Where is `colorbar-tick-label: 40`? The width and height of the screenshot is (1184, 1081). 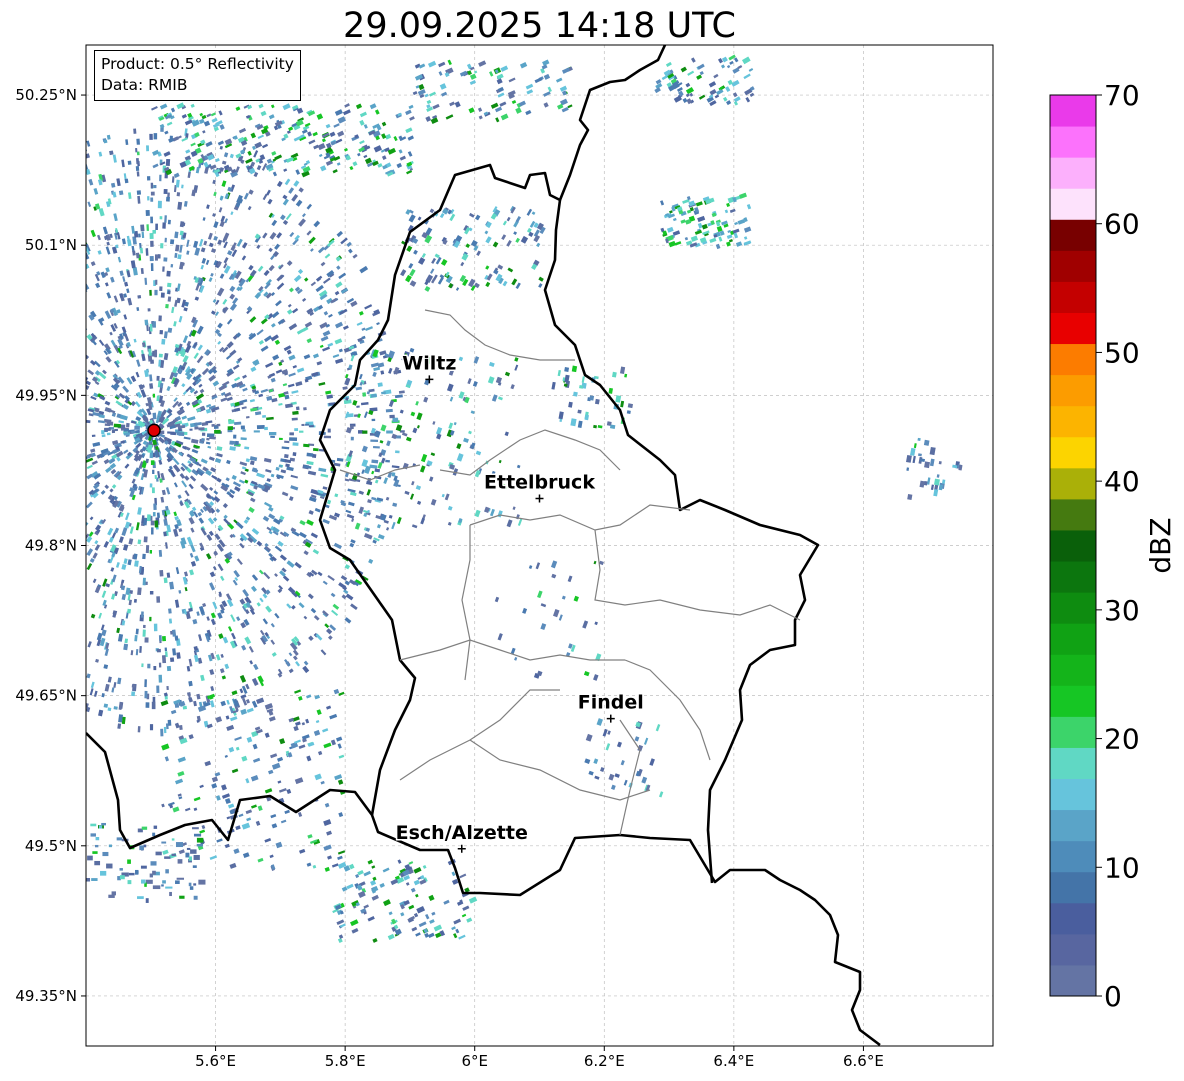 colorbar-tick-label: 40 is located at coordinates (1122, 481).